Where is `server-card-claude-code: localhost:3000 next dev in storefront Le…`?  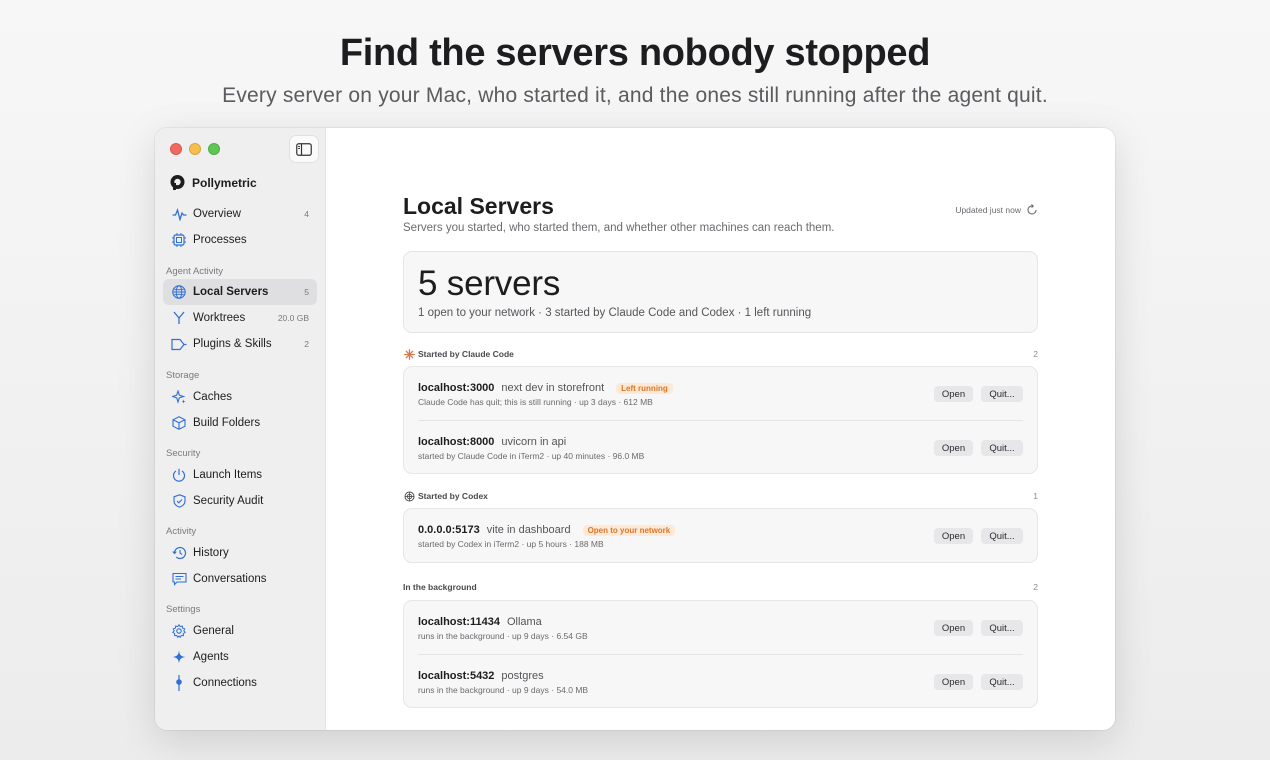 server-card-claude-code: localhost:3000 next dev in storefront Le… is located at coordinates (720, 420).